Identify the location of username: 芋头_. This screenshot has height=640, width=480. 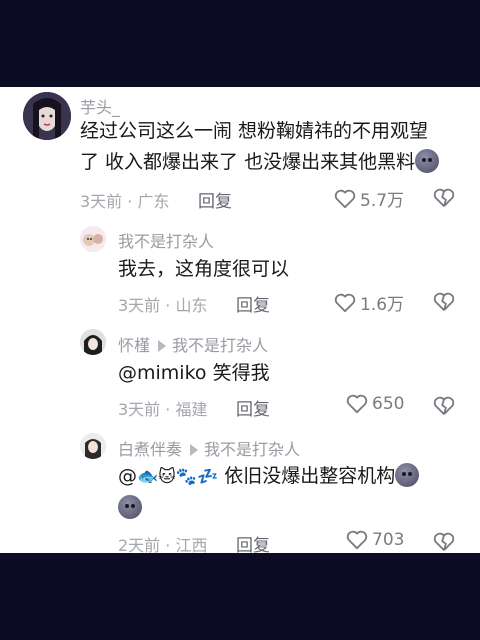
(100, 106).